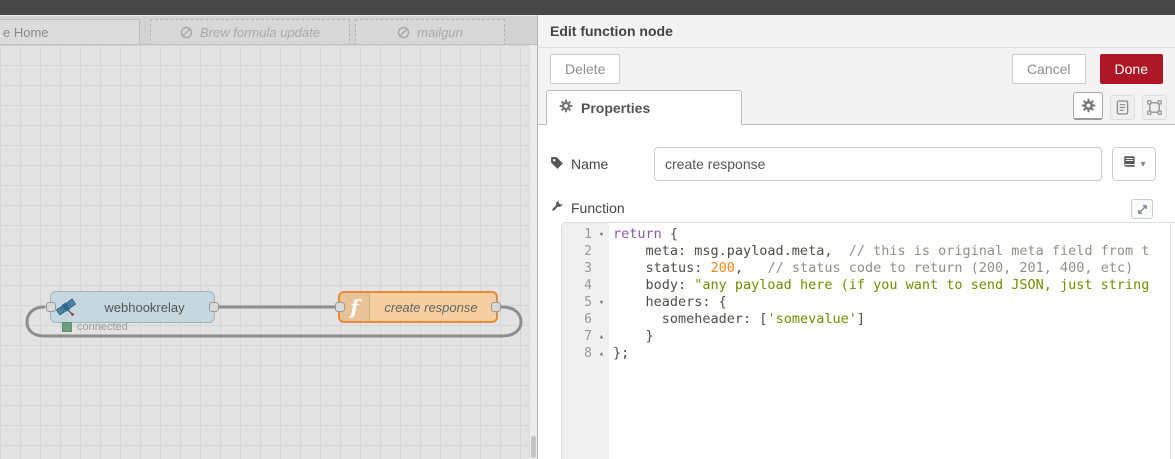 The height and width of the screenshot is (459, 1175). I want to click on function-field-row: Function, so click(853, 209).